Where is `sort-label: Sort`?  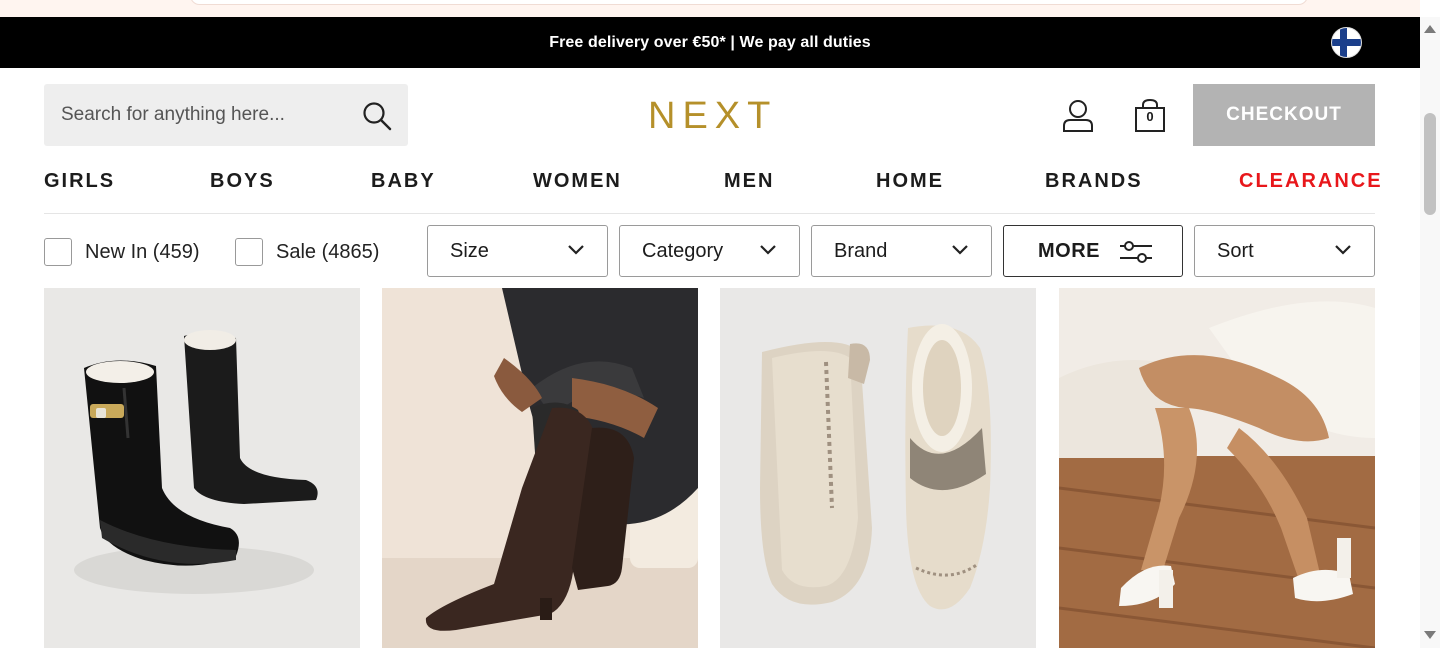
sort-label: Sort is located at coordinates (1235, 250).